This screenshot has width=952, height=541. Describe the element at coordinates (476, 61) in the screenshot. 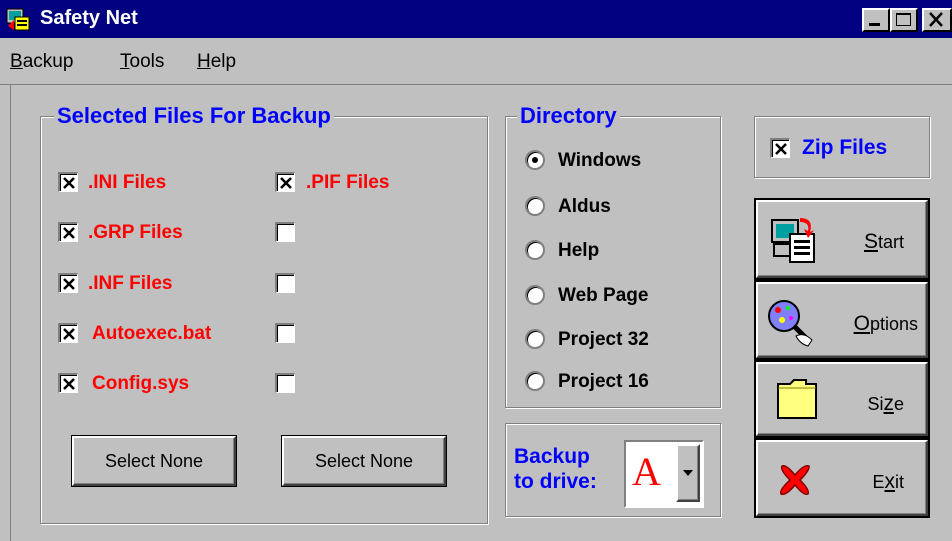

I see `menu-bar: Backup Tools Help` at that location.